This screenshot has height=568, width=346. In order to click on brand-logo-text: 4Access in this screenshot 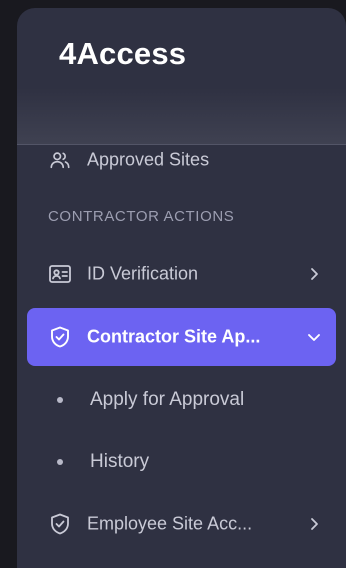, I will do `click(123, 53)`.